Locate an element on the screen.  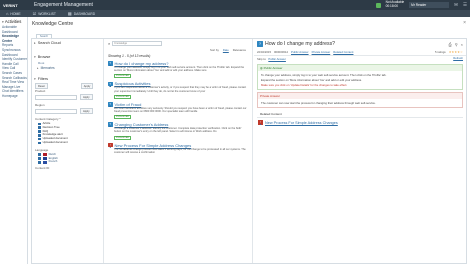
article-title: How do I change my address? is located at coordinates (300, 44).